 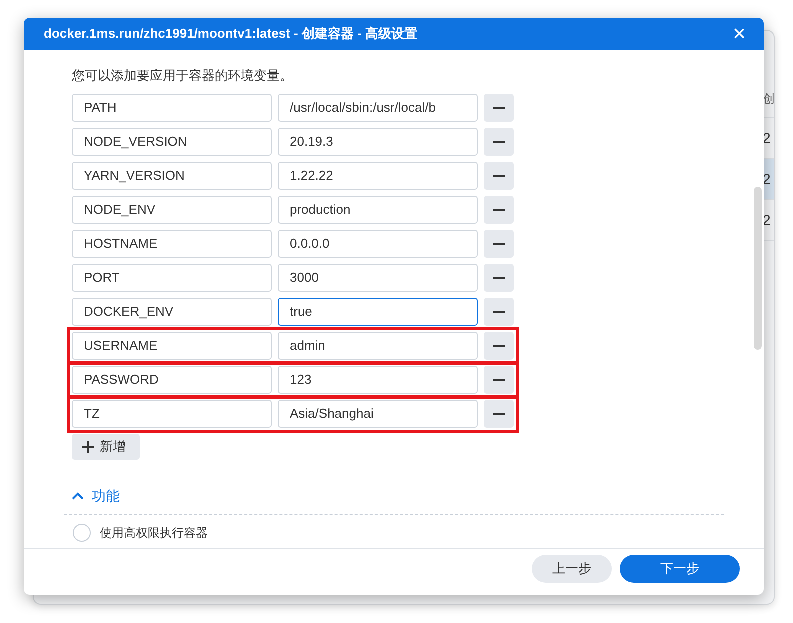 I want to click on name-field: HOSTNAME, so click(x=172, y=244).